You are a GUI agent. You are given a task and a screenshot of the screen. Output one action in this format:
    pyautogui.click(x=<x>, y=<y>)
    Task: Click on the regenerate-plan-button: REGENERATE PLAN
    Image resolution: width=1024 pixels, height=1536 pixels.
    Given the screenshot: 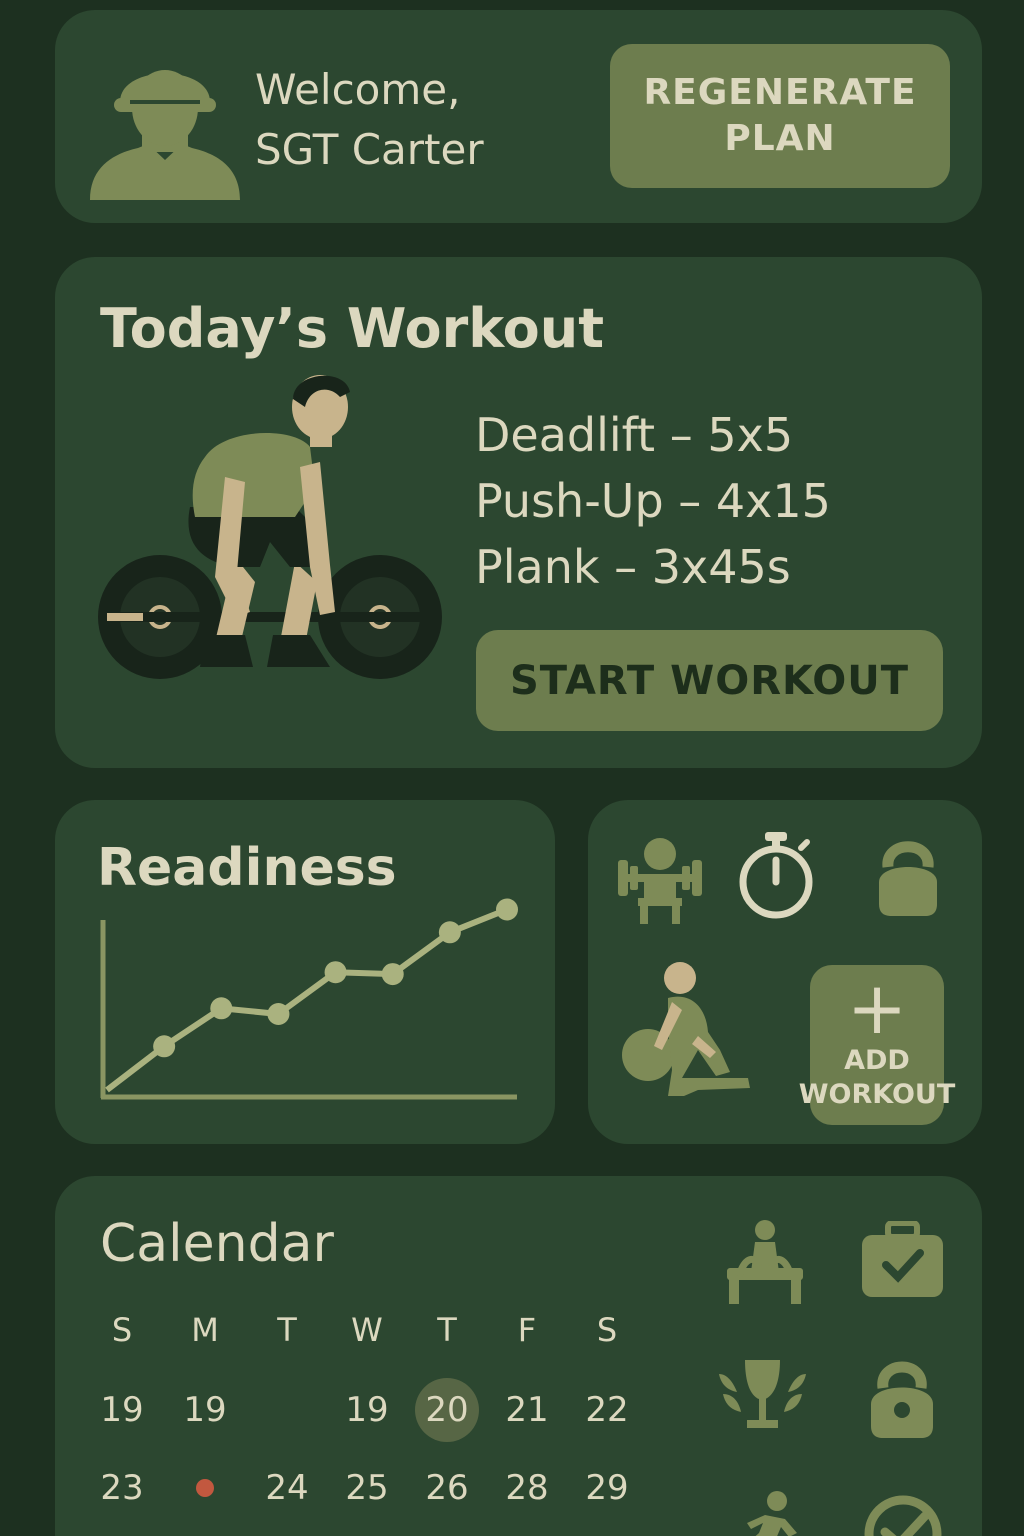 What is the action you would take?
    pyautogui.click(x=780, y=116)
    